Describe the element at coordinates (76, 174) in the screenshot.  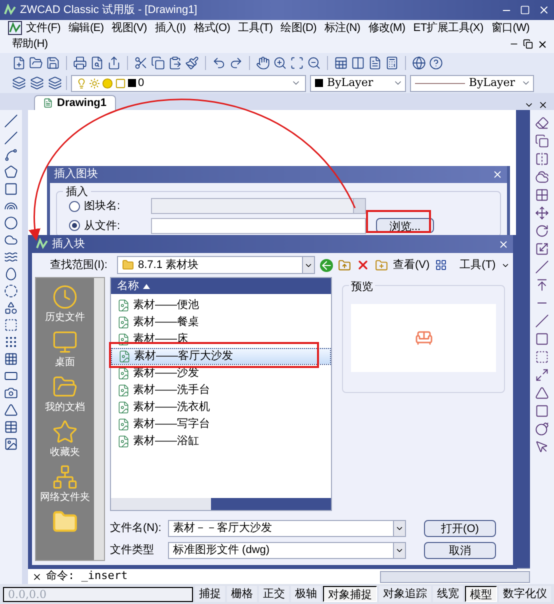
I see `dialog-title: 插入图块` at that location.